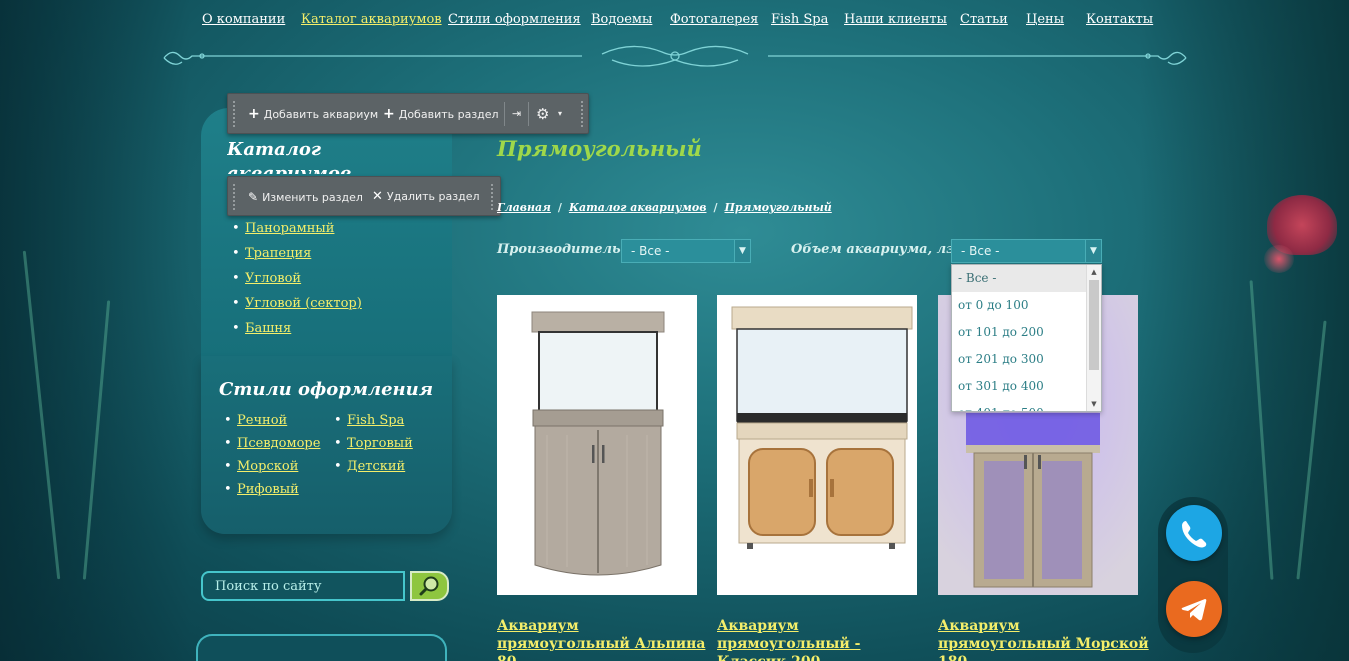  I want to click on list-item: Рифовый, so click(261, 489).